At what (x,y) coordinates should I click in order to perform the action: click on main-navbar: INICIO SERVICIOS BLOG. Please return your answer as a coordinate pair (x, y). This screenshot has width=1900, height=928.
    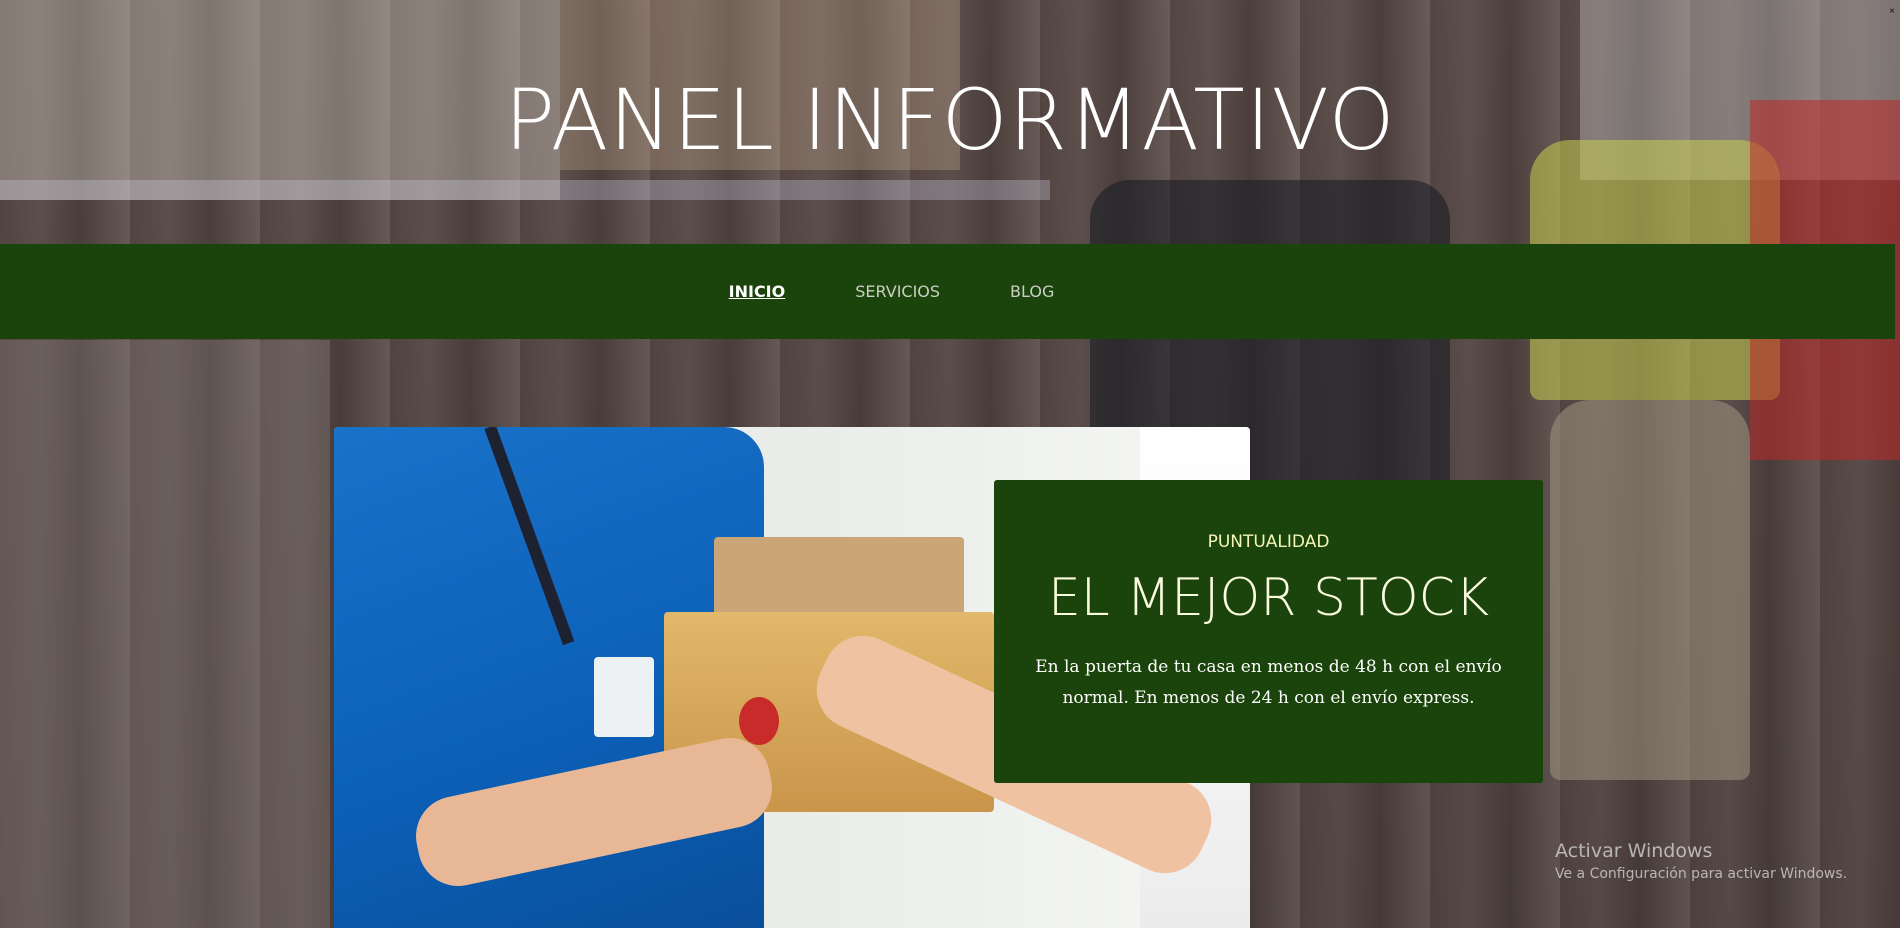
    Looking at the image, I should click on (947, 291).